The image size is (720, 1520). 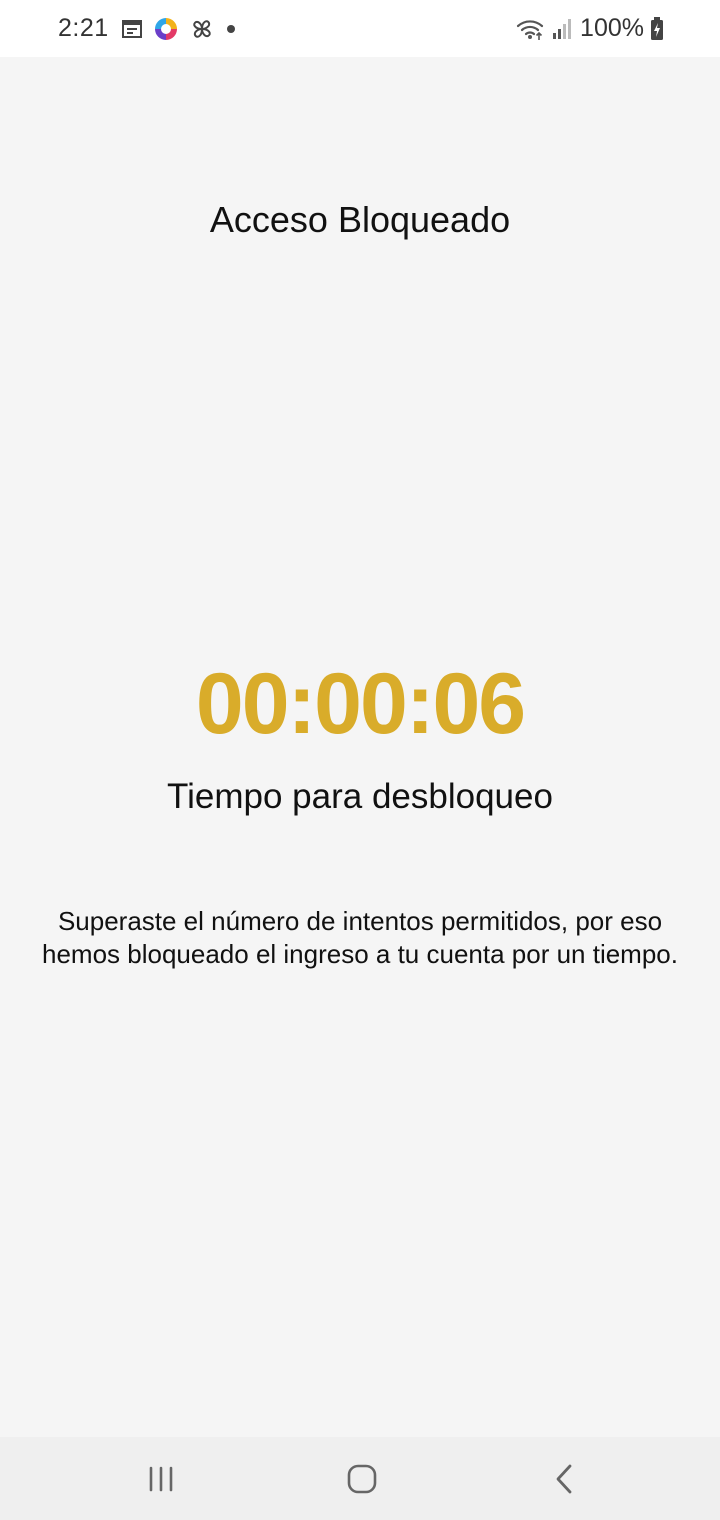 I want to click on countdown-timer: 00:00:06, so click(x=360, y=704).